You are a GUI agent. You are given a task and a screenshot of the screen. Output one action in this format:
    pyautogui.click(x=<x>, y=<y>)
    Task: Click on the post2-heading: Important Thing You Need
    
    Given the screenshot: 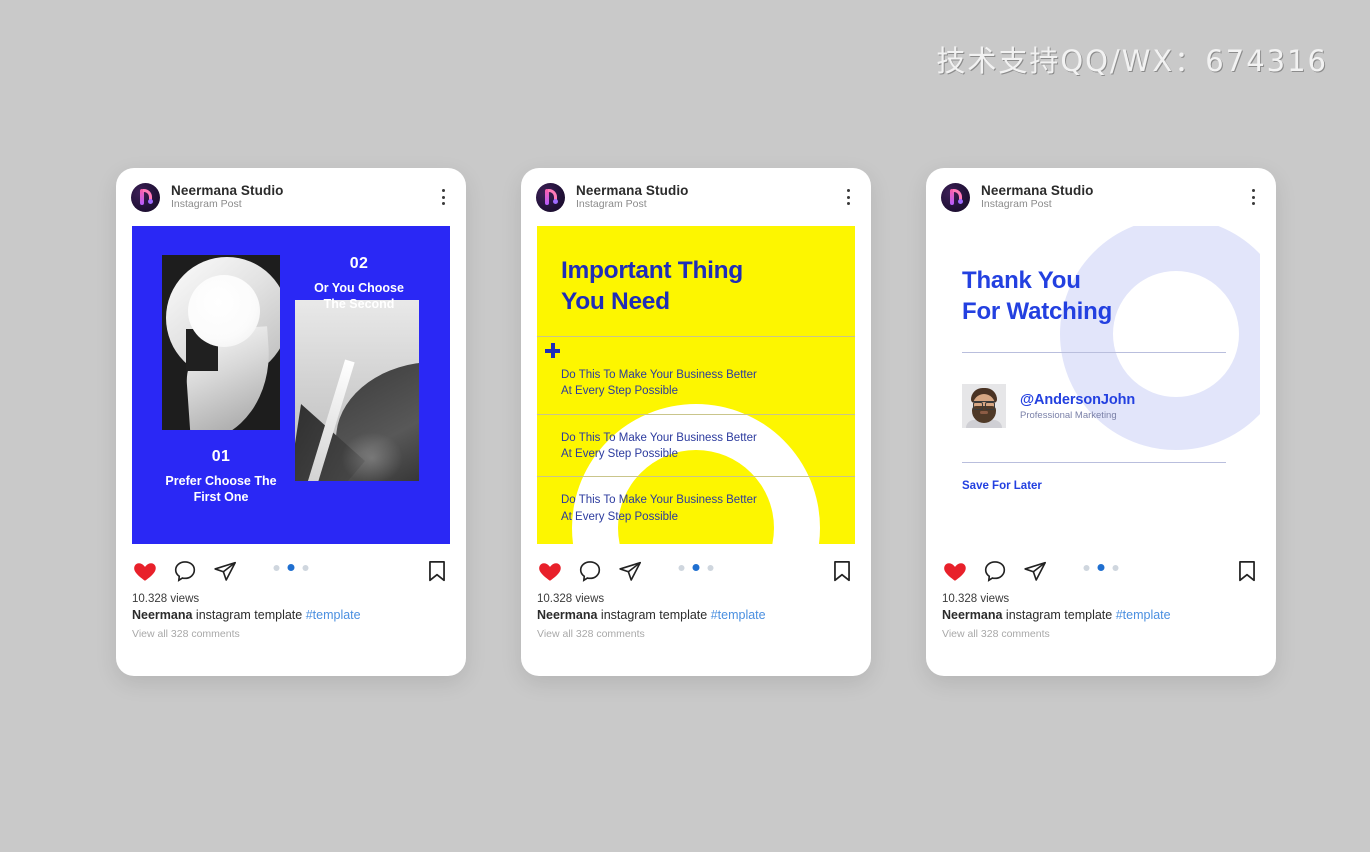 What is the action you would take?
    pyautogui.click(x=652, y=286)
    